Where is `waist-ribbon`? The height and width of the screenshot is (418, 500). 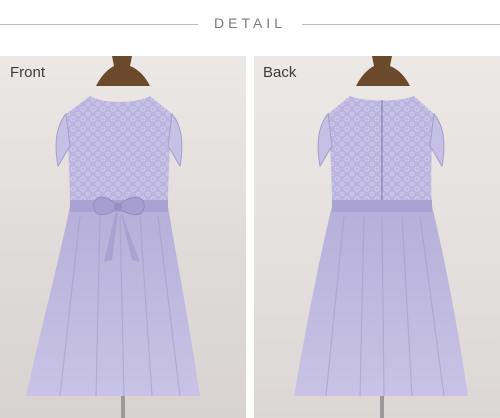 waist-ribbon is located at coordinates (382, 206).